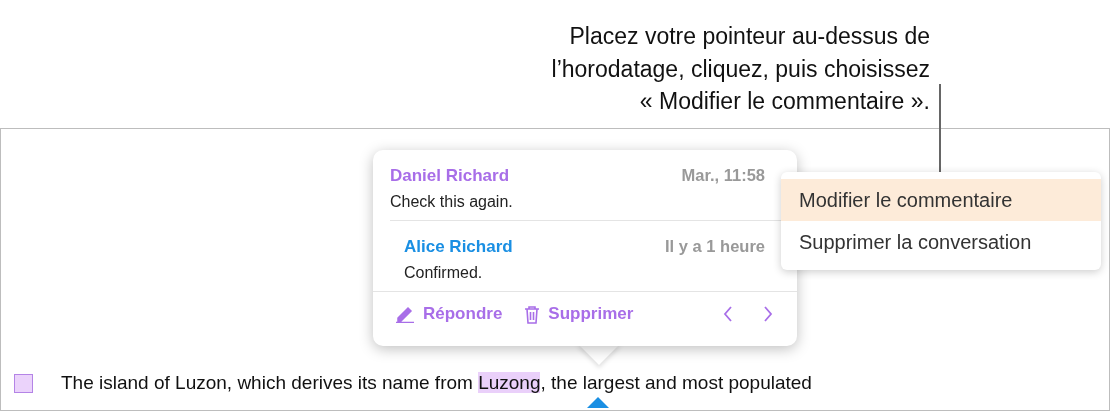 The image size is (1112, 412). Describe the element at coordinates (768, 314) in the screenshot. I see `next-icon` at that location.